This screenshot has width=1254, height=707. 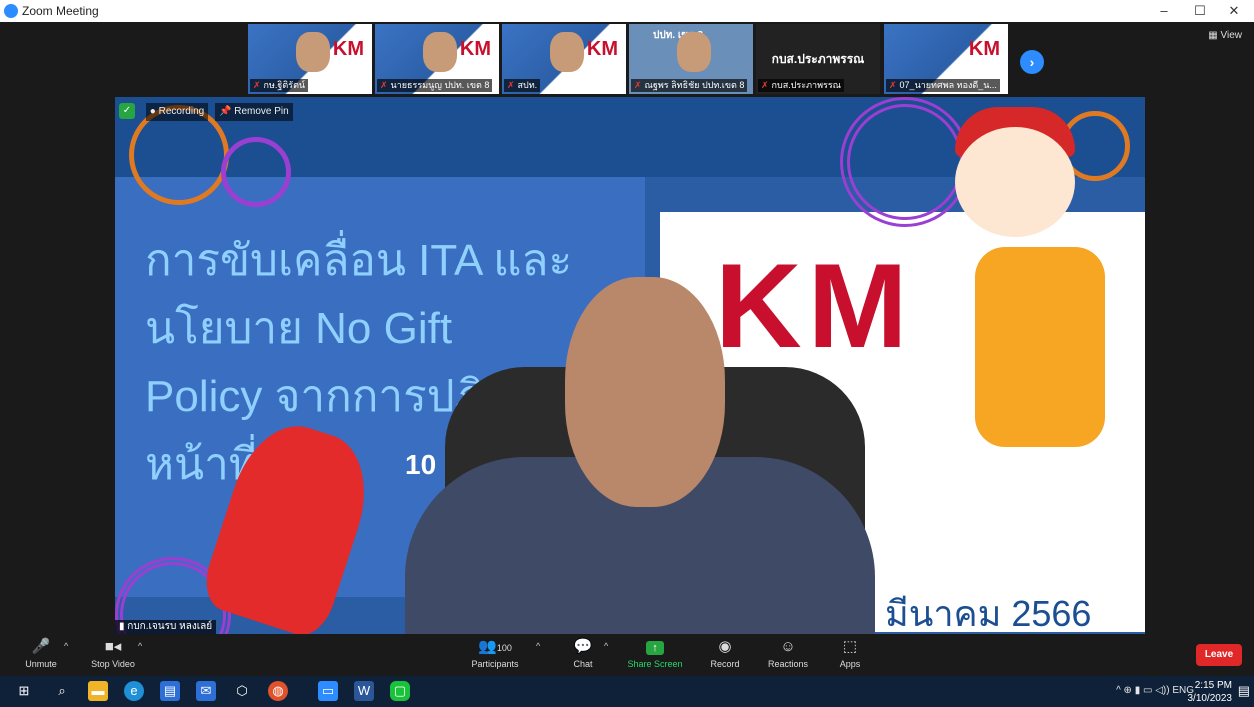 What do you see at coordinates (583, 653) in the screenshot?
I see `chat-button: 💬 Chat ^` at bounding box center [583, 653].